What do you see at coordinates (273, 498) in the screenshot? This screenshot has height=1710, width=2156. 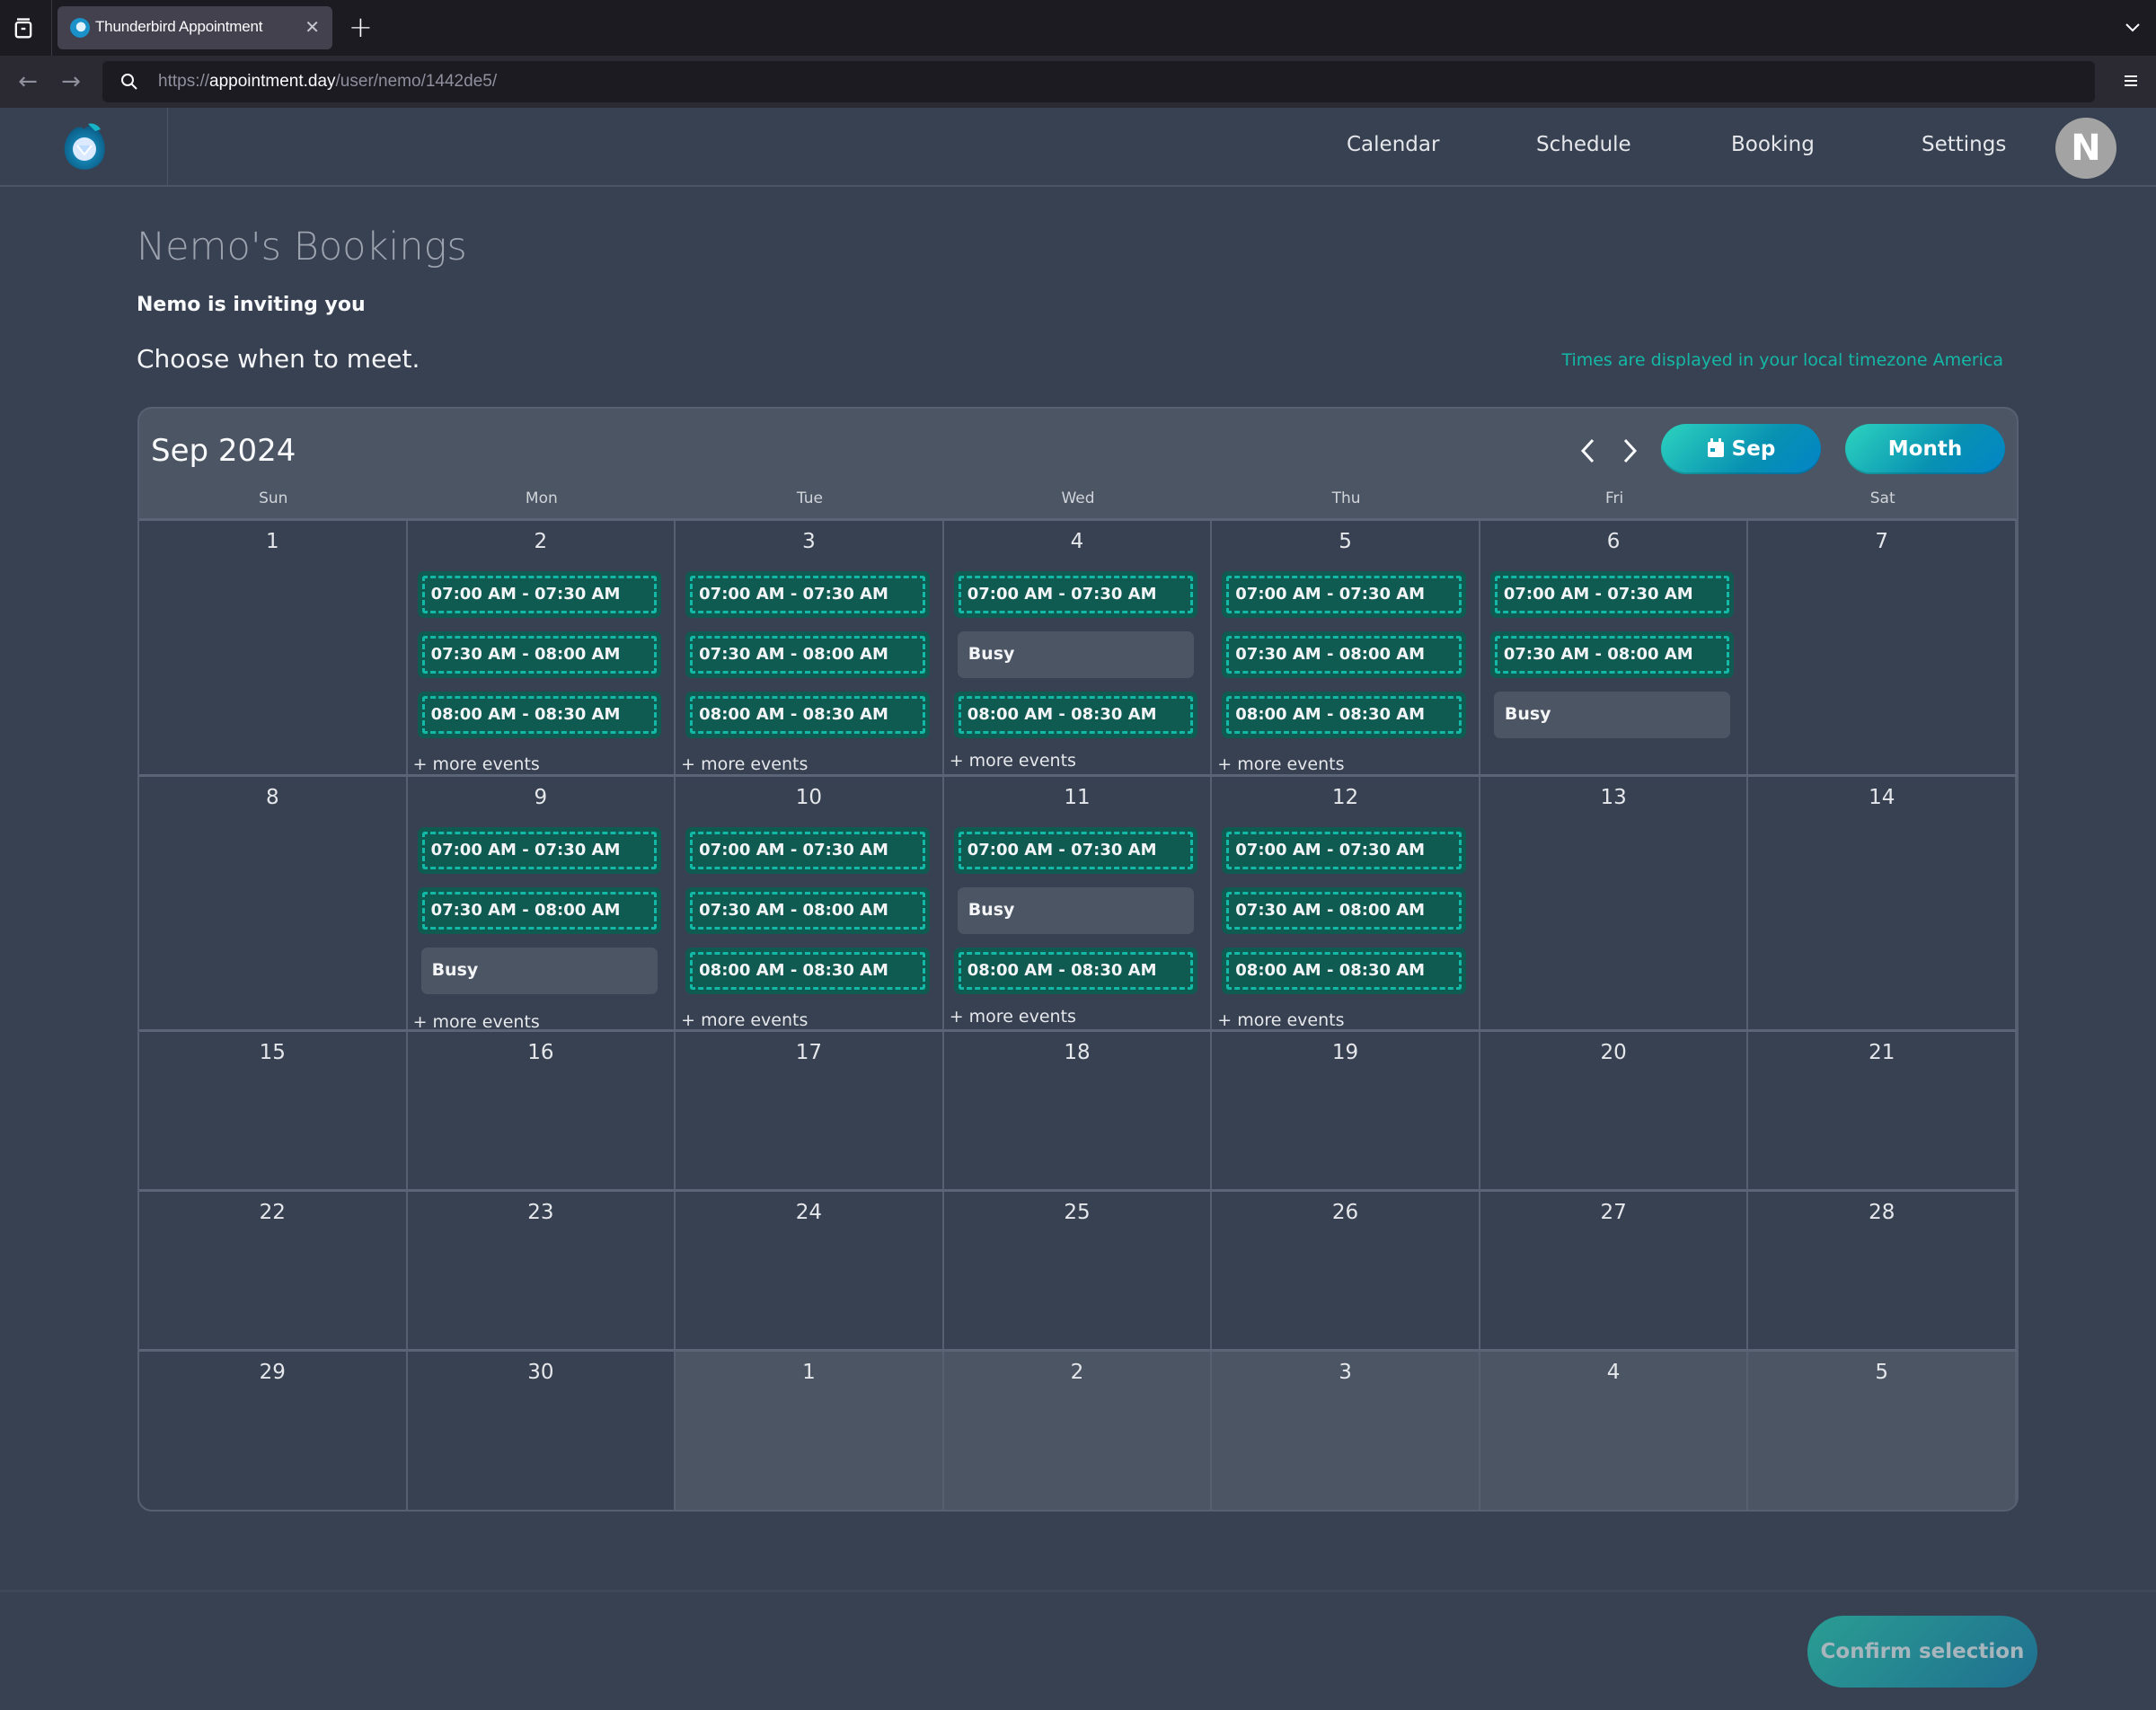 I see `weekday-label: Sun` at bounding box center [273, 498].